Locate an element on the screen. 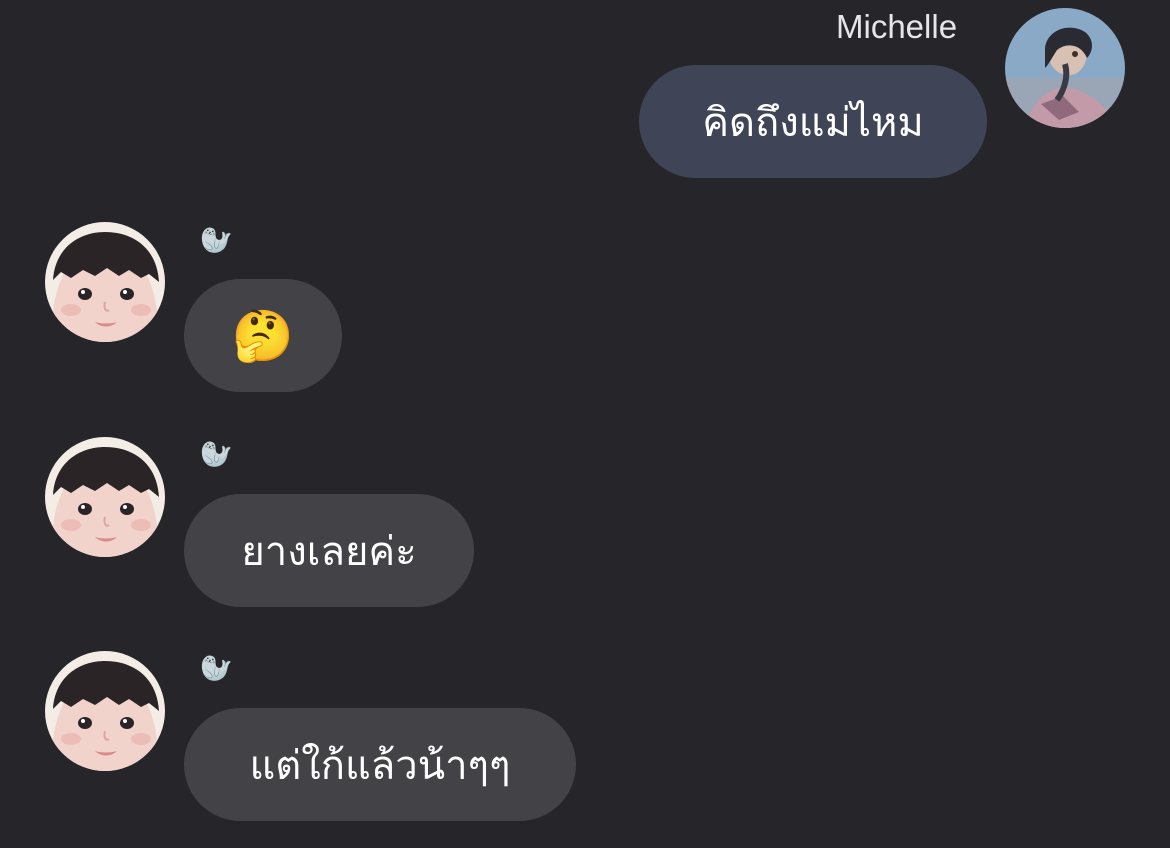 This screenshot has width=1170, height=848. avatar-michelle is located at coordinates (1065, 68).